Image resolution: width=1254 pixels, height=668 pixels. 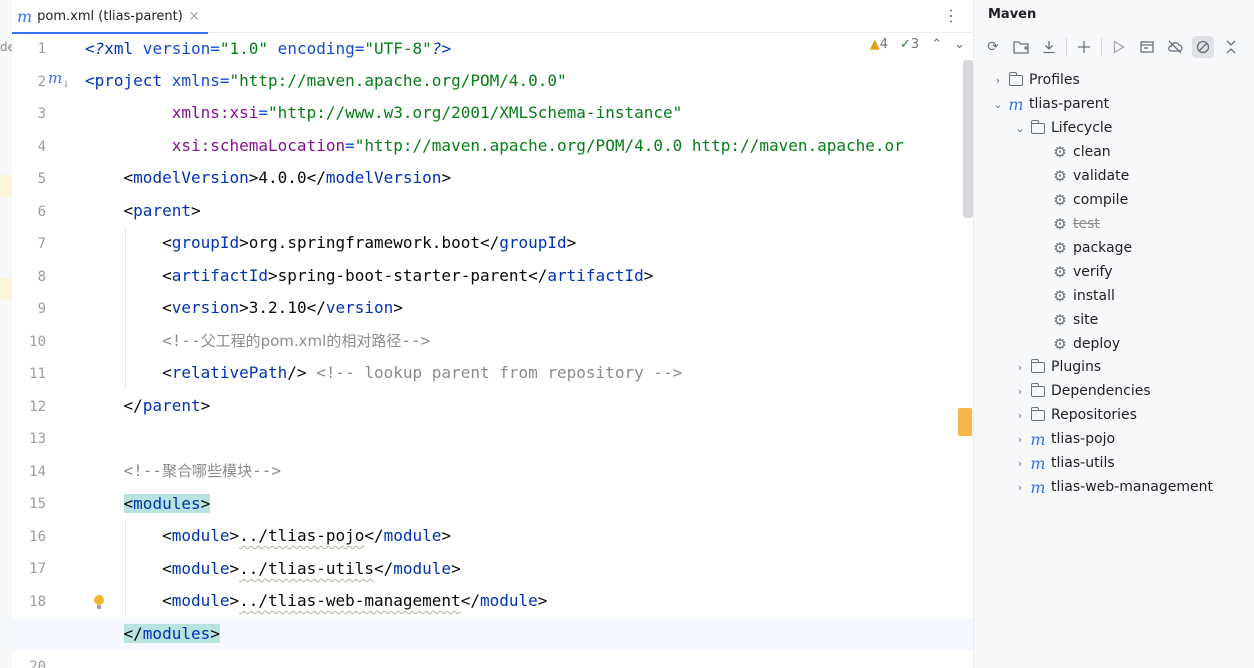 I want to click on add-project-icon, so click(x=1021, y=47).